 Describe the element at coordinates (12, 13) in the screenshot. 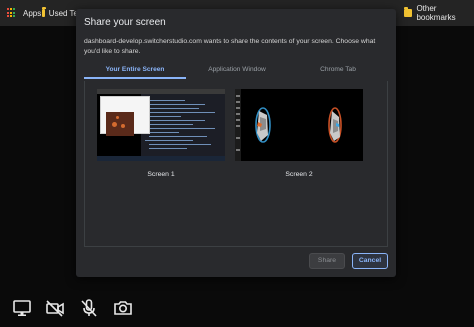

I see `apps-grid-icon` at that location.